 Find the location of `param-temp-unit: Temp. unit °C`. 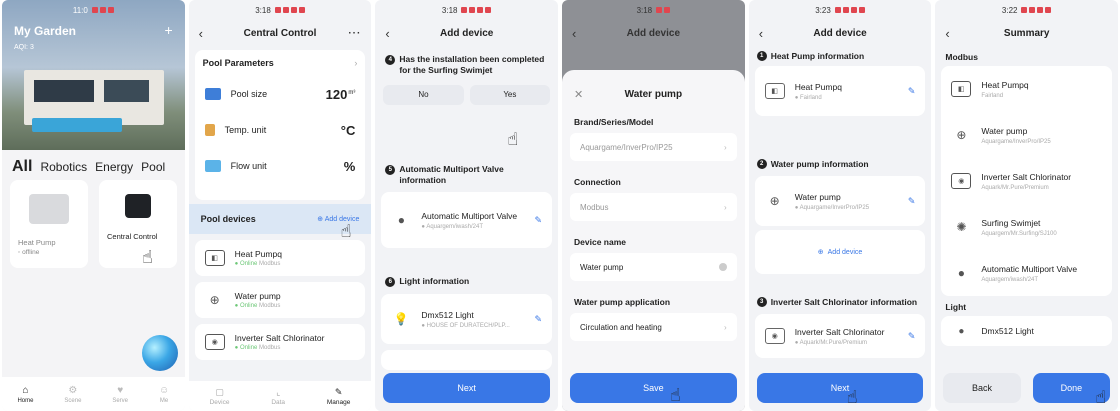

param-temp-unit: Temp. unit °C is located at coordinates (280, 130).